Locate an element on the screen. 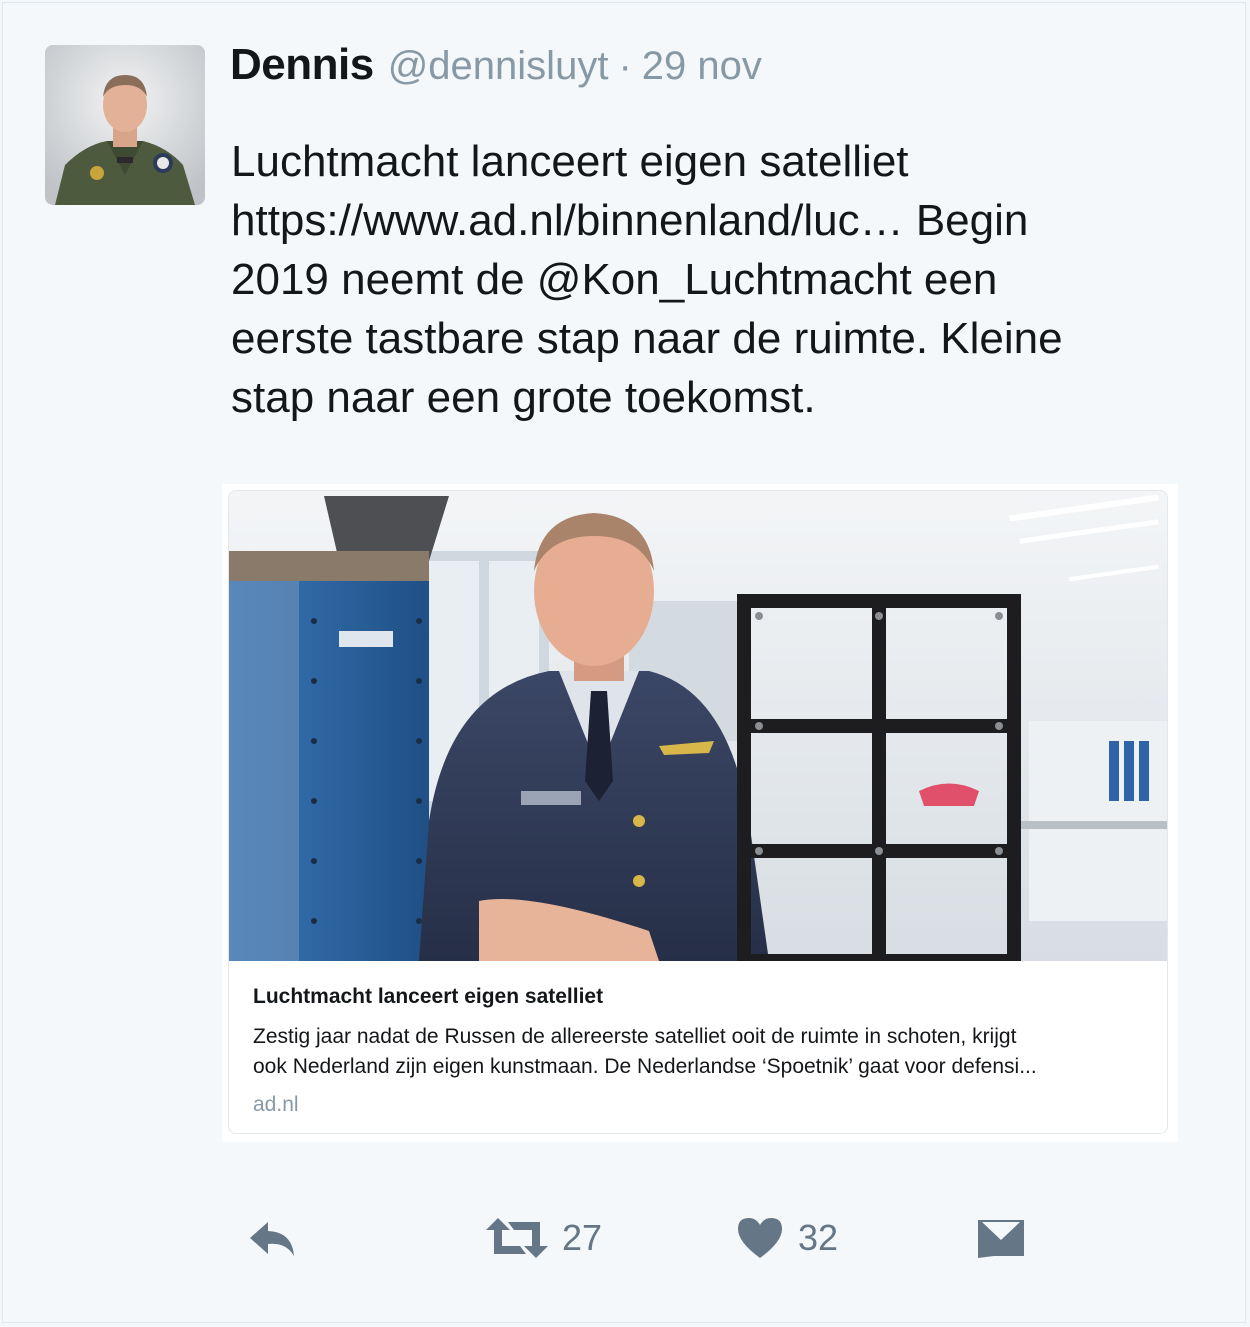 This screenshot has width=1250, height=1327. author-handle: @dennisluyt is located at coordinates (498, 66).